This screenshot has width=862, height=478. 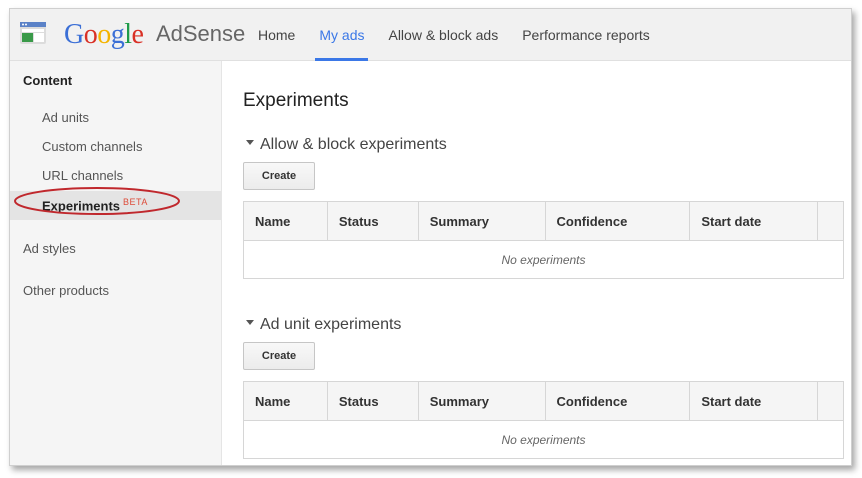 I want to click on section-title-text: Ad unit experiments, so click(x=331, y=324).